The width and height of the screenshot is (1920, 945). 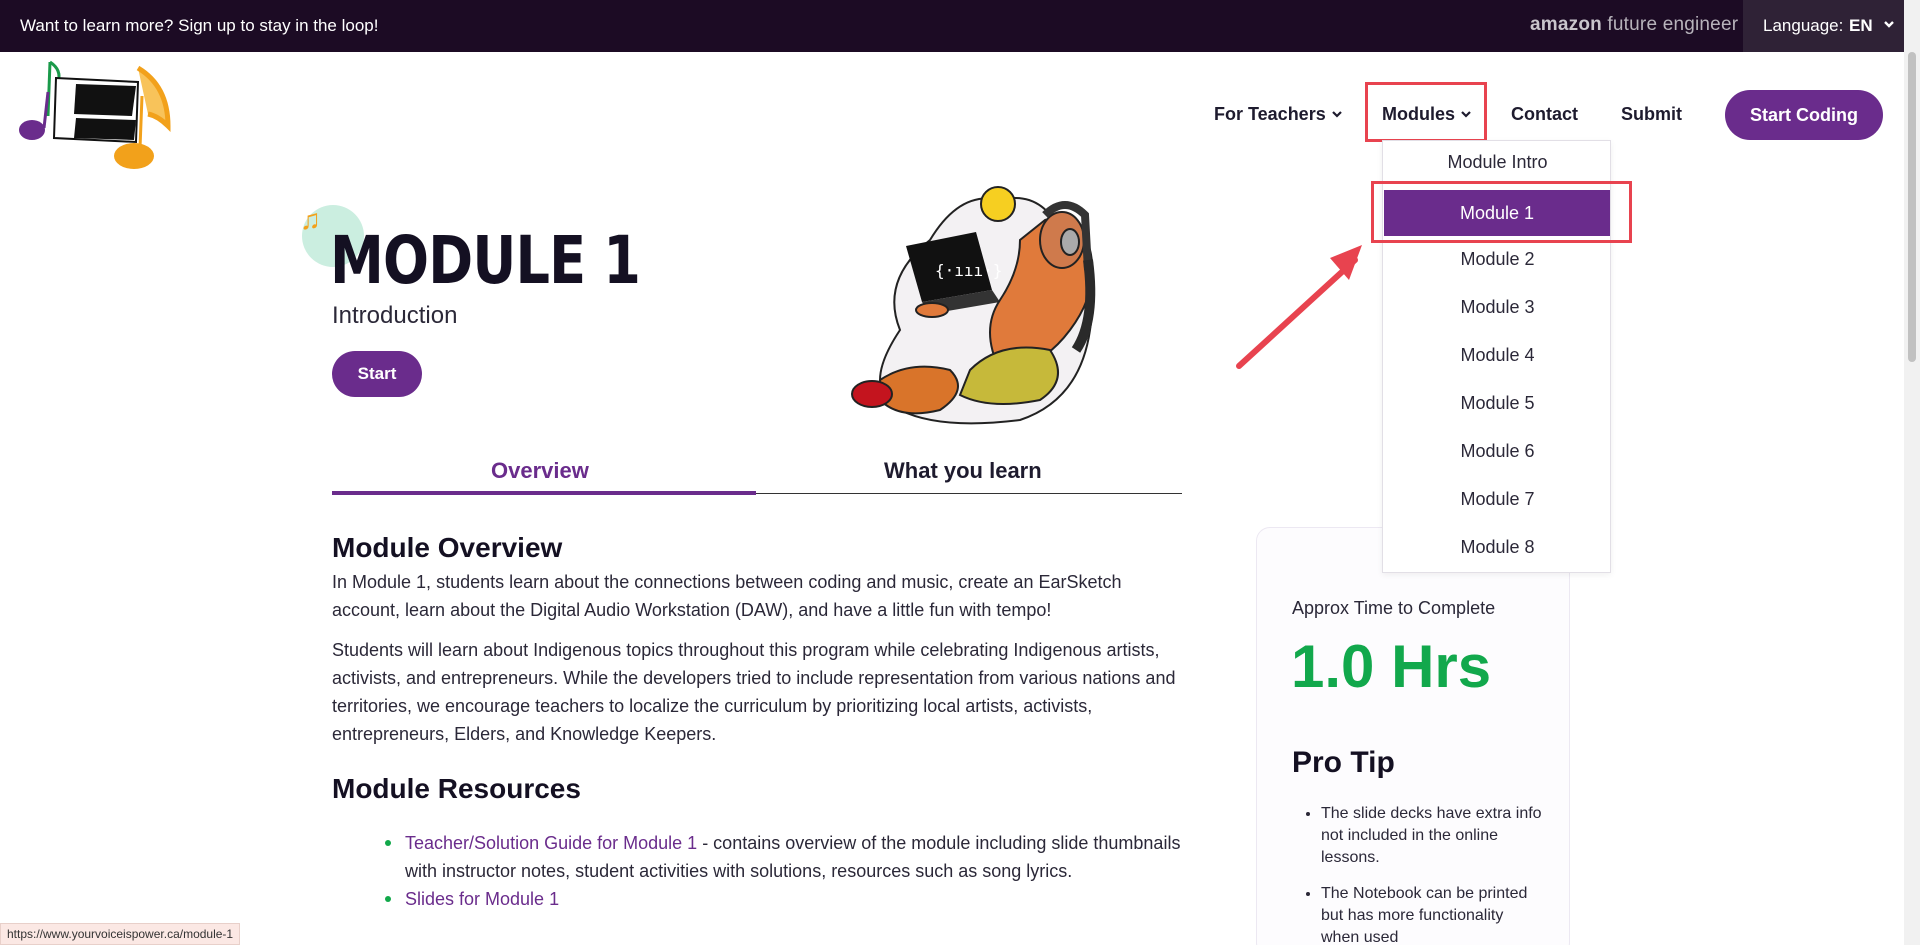 What do you see at coordinates (1497, 547) in the screenshot?
I see `dropdown-item-module-8: Module 8` at bounding box center [1497, 547].